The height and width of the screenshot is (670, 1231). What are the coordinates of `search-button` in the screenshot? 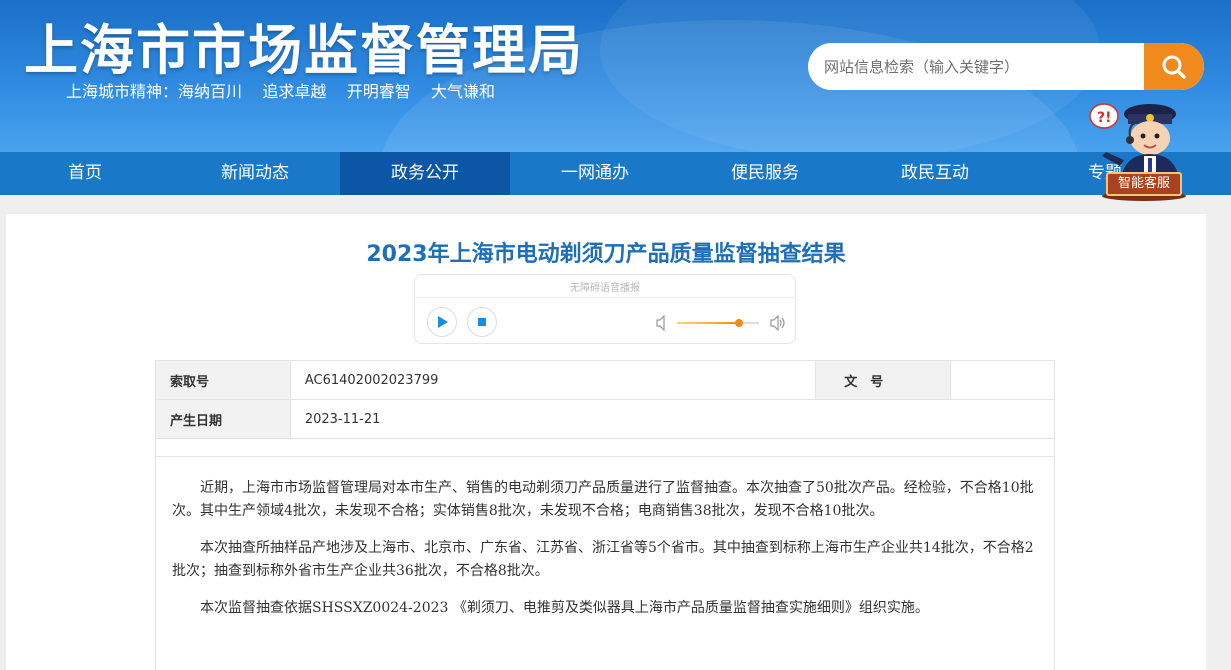 It's located at (1174, 66).